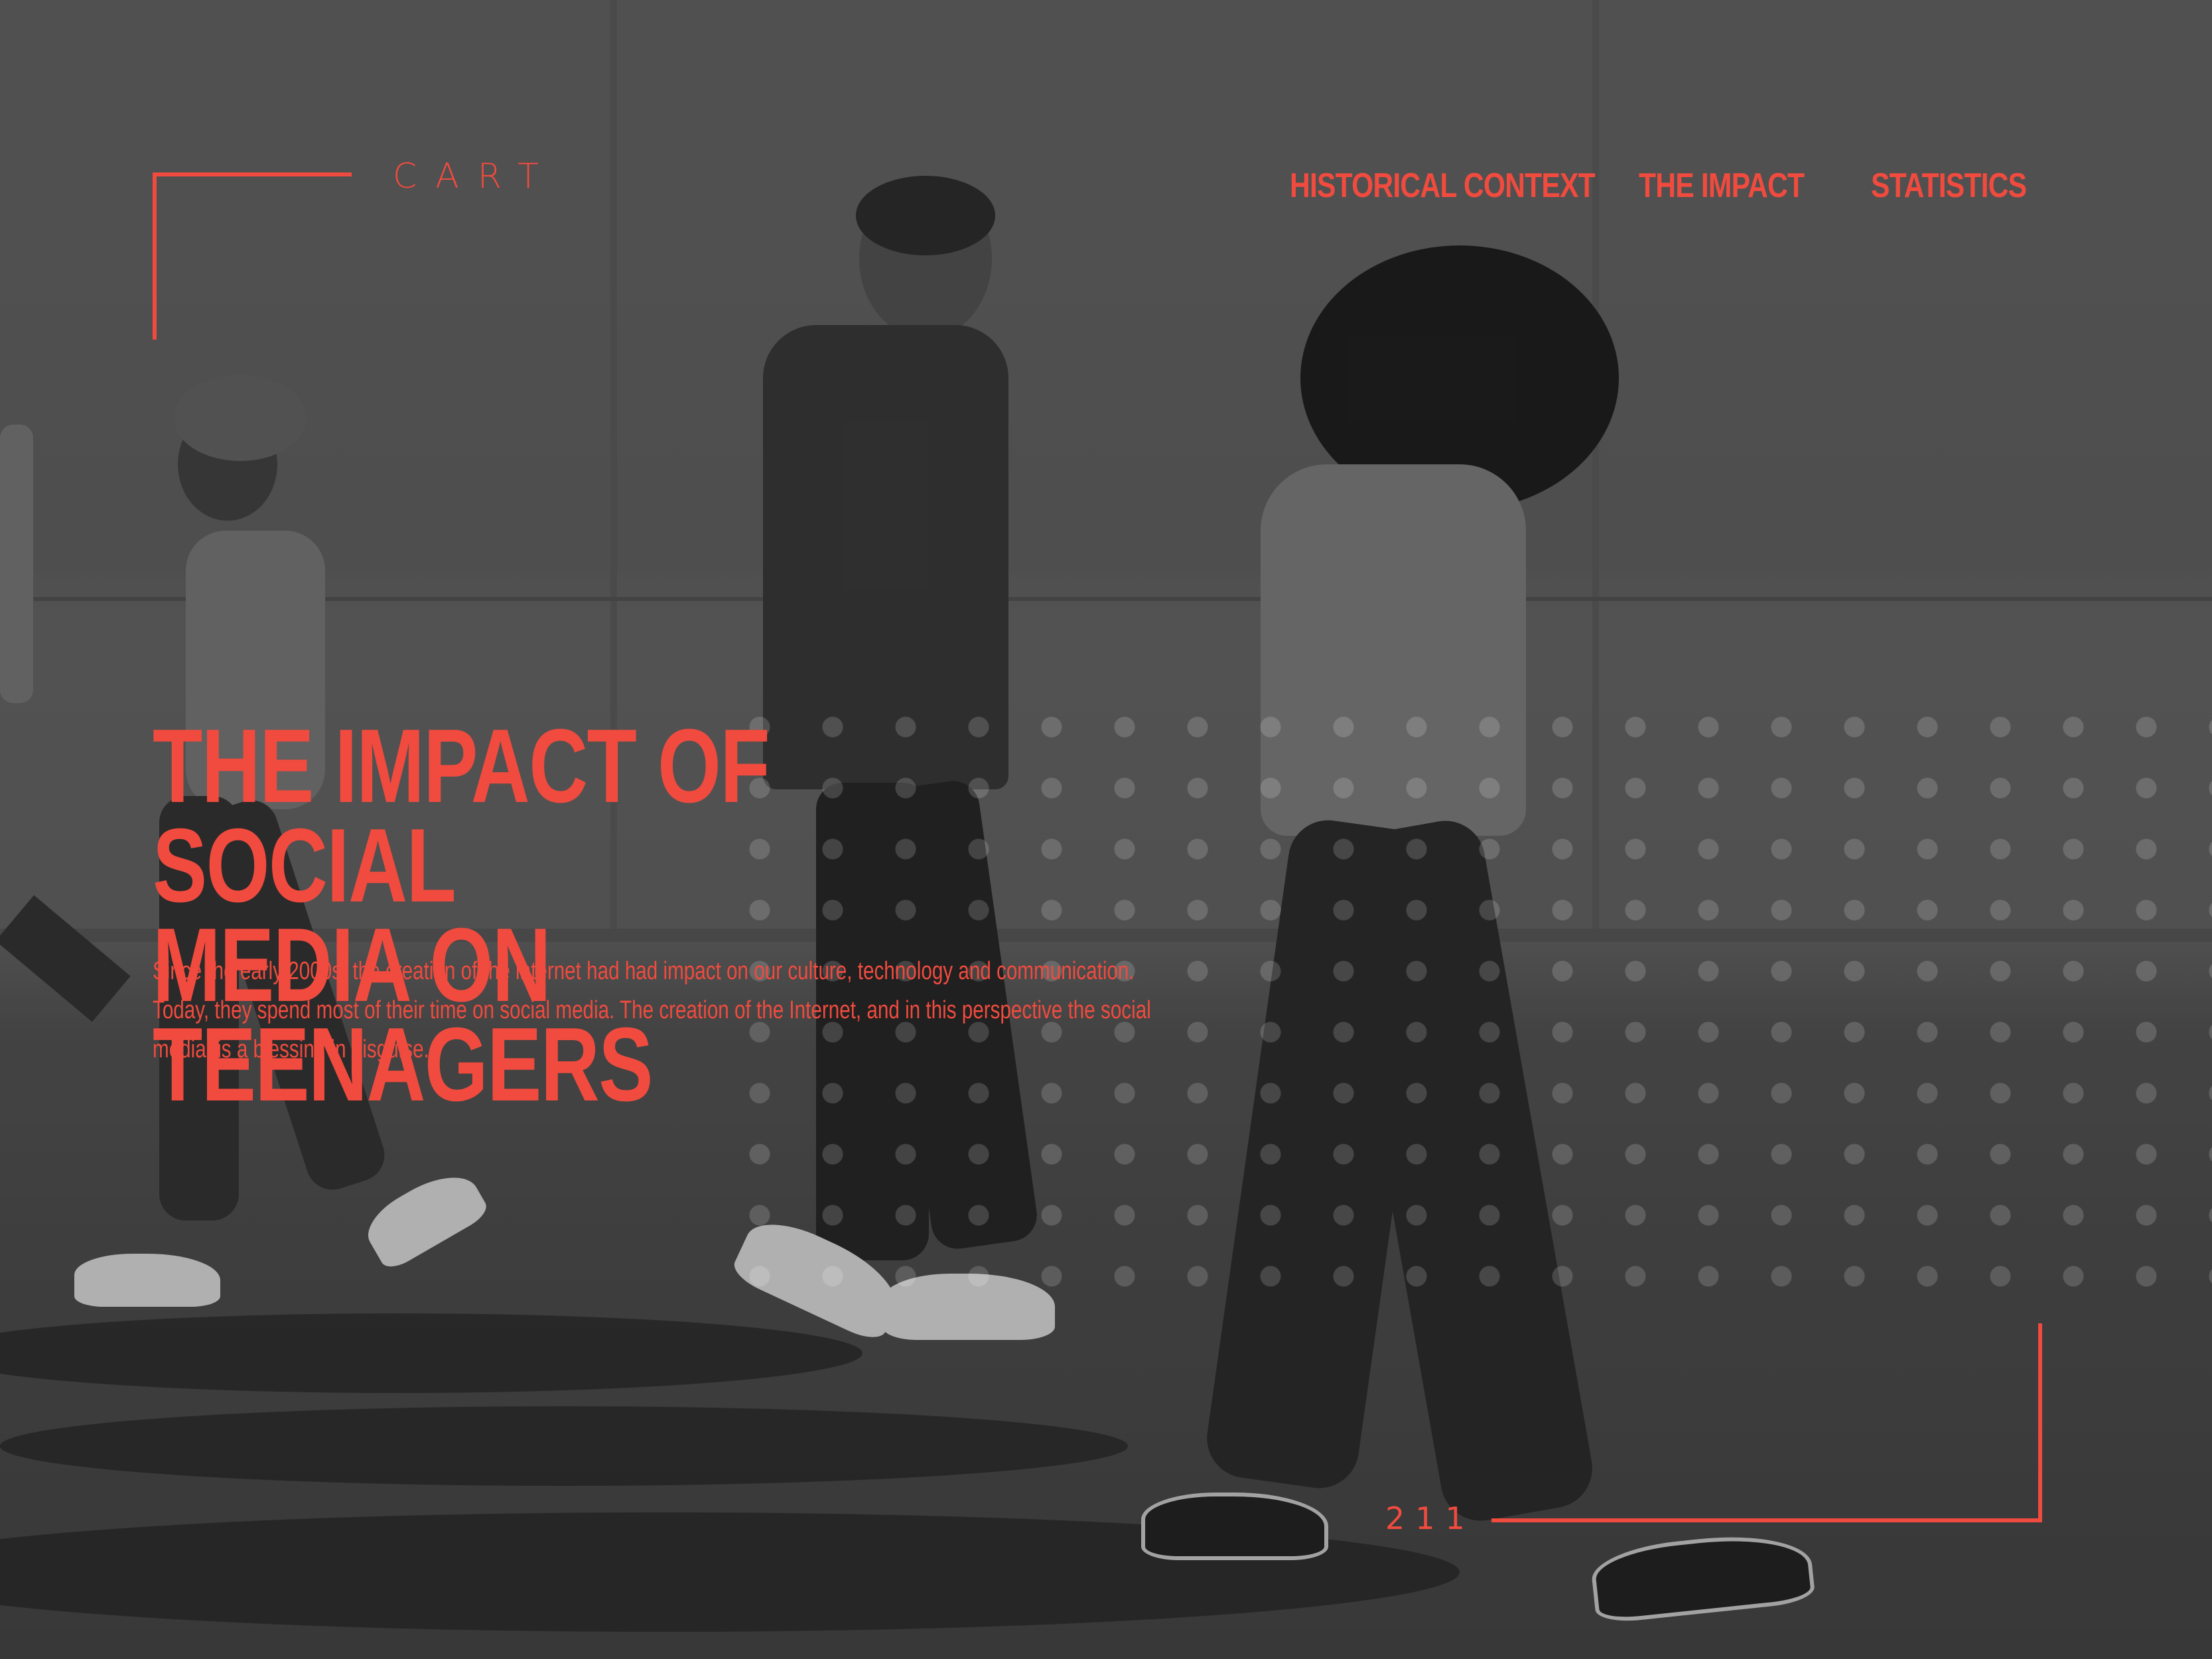 This screenshot has height=1659, width=2212. I want to click on nav-item-statistics: STATISTICS, so click(1949, 186).